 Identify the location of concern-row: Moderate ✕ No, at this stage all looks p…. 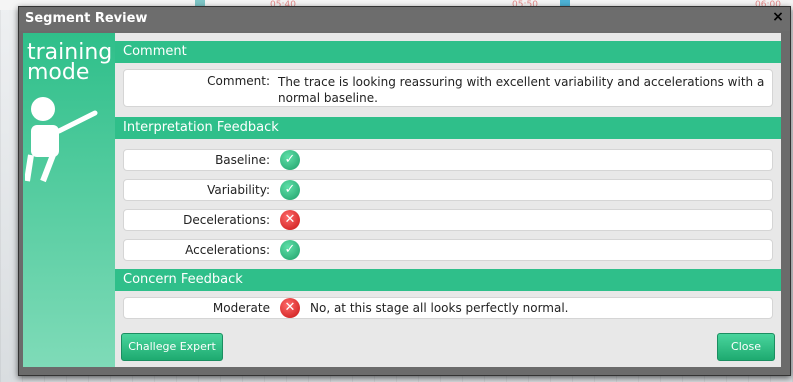
(448, 308).